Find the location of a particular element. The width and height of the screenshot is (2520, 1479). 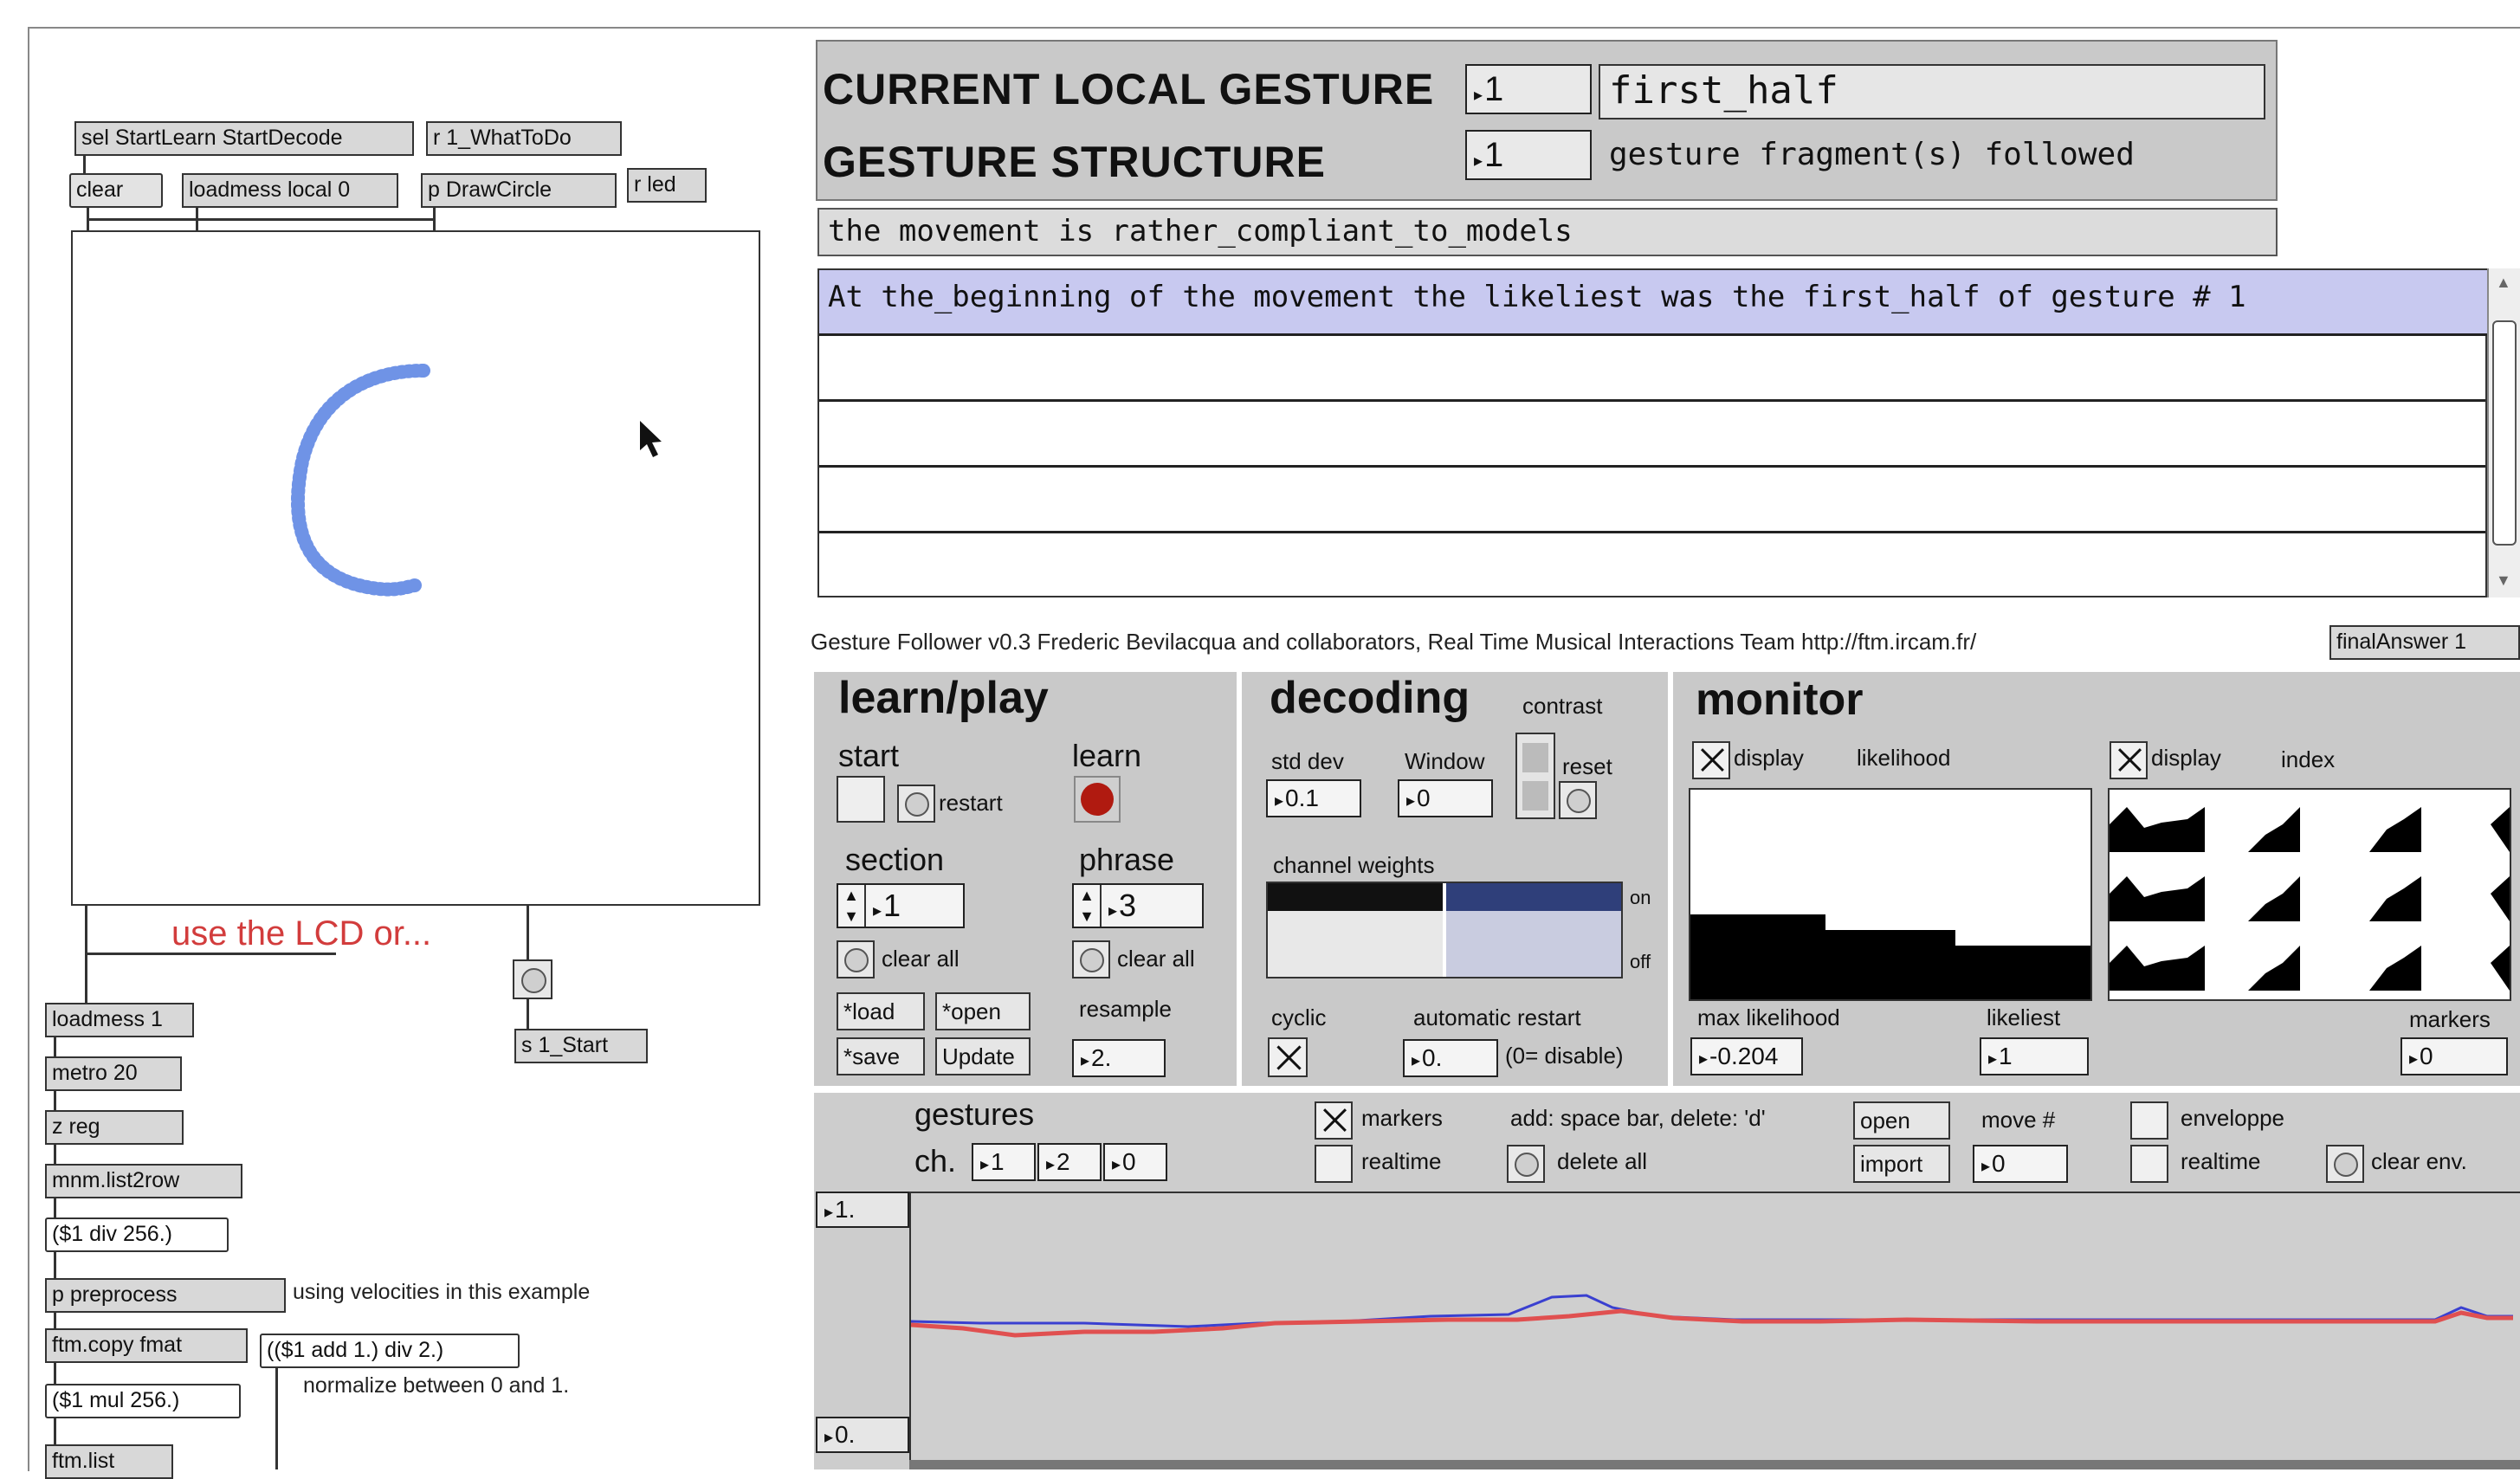

loadmess-object: loadmess local 0 is located at coordinates (290, 190).